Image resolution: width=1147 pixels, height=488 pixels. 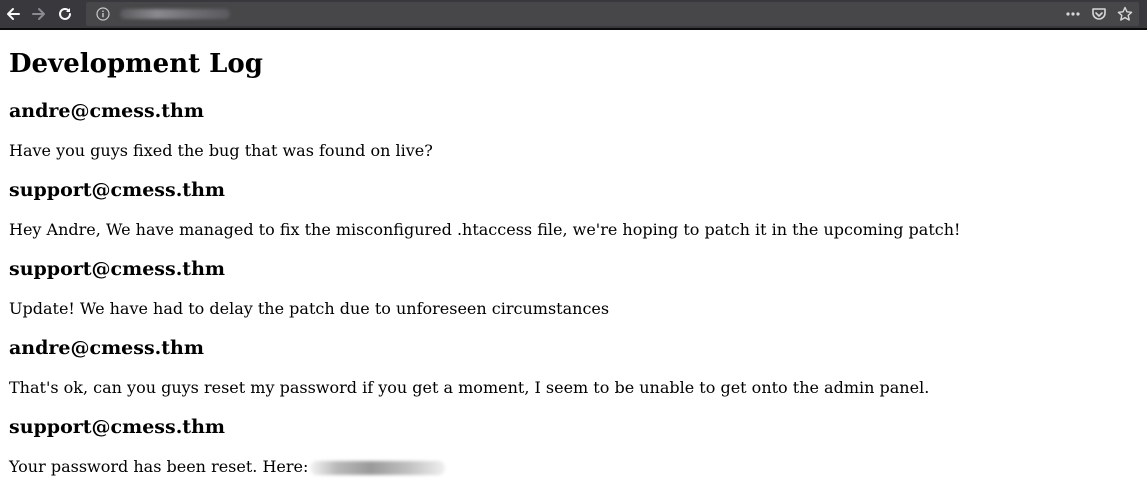 I want to click on back-button, so click(x=13, y=14).